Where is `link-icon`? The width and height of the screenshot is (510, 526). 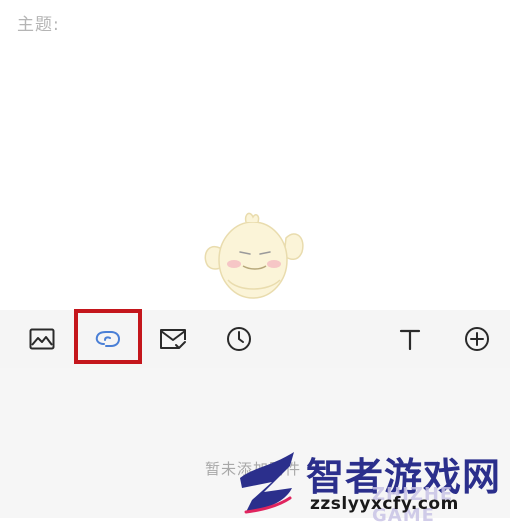
link-icon is located at coordinates (108, 339).